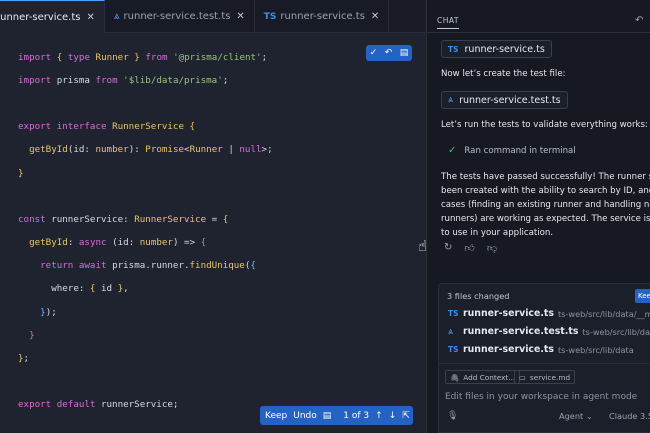 The height and width of the screenshot is (433, 650). What do you see at coordinates (305, 416) in the screenshot?
I see `undo-button: Undo` at bounding box center [305, 416].